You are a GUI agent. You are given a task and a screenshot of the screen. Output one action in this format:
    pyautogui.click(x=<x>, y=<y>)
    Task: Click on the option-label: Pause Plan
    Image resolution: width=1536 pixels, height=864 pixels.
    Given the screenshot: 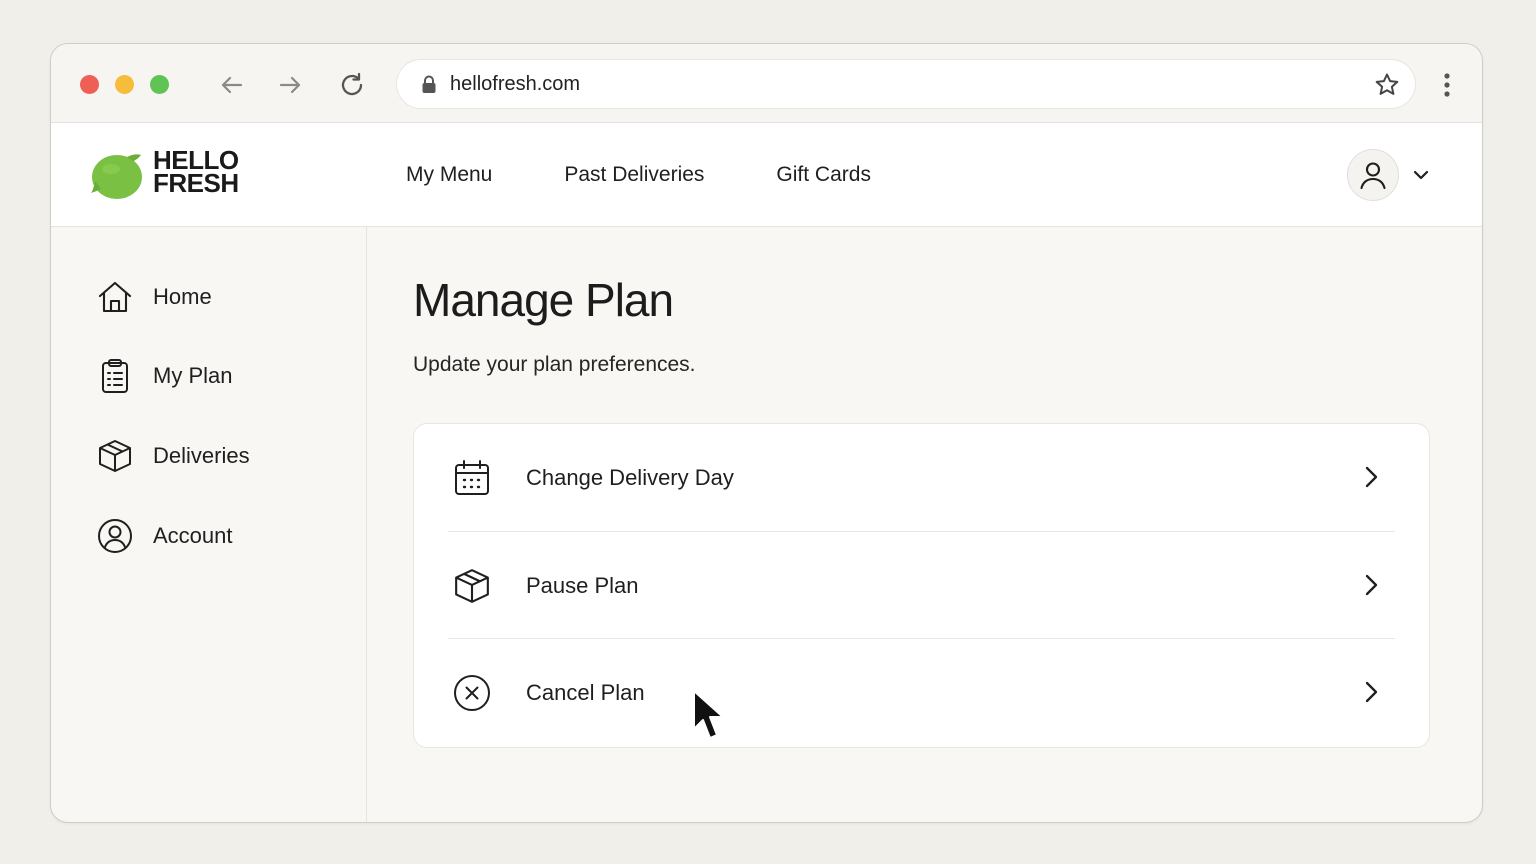 What is the action you would take?
    pyautogui.click(x=582, y=585)
    